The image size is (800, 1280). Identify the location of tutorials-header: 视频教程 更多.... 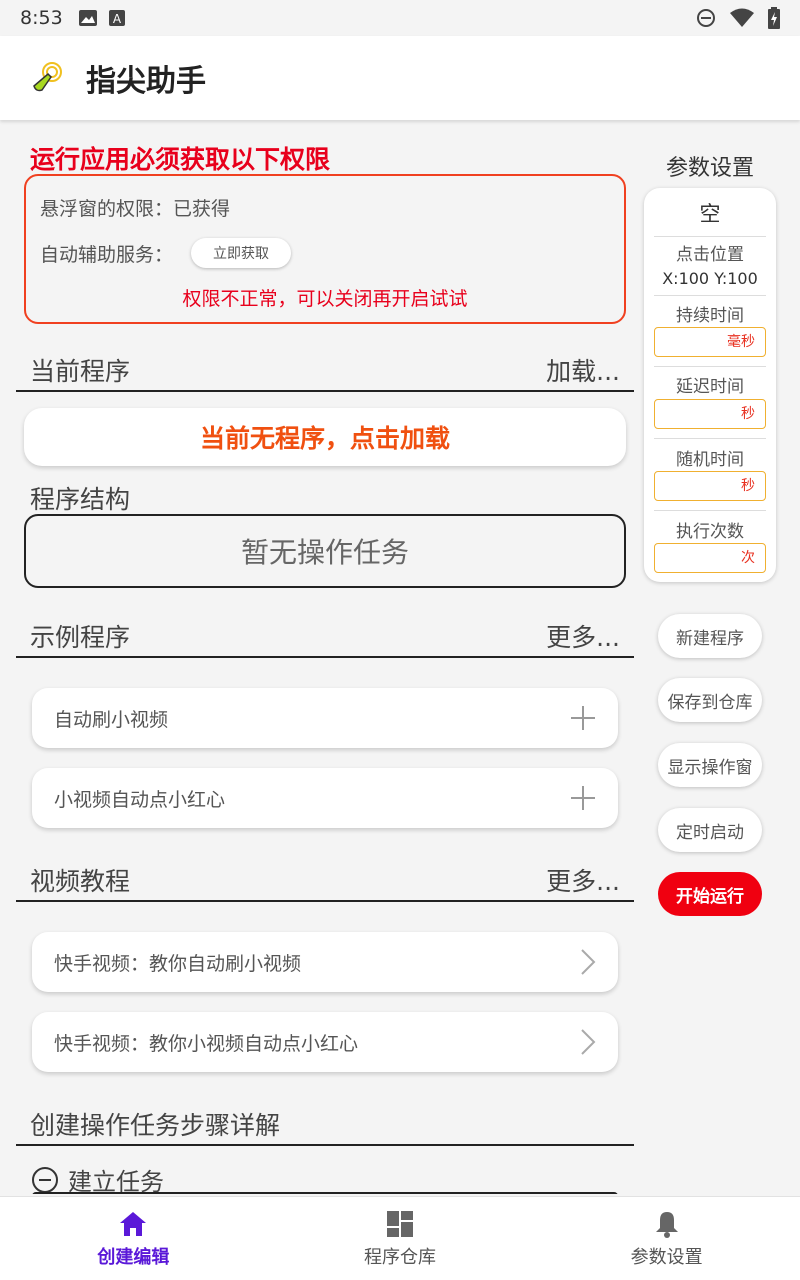
(325, 880).